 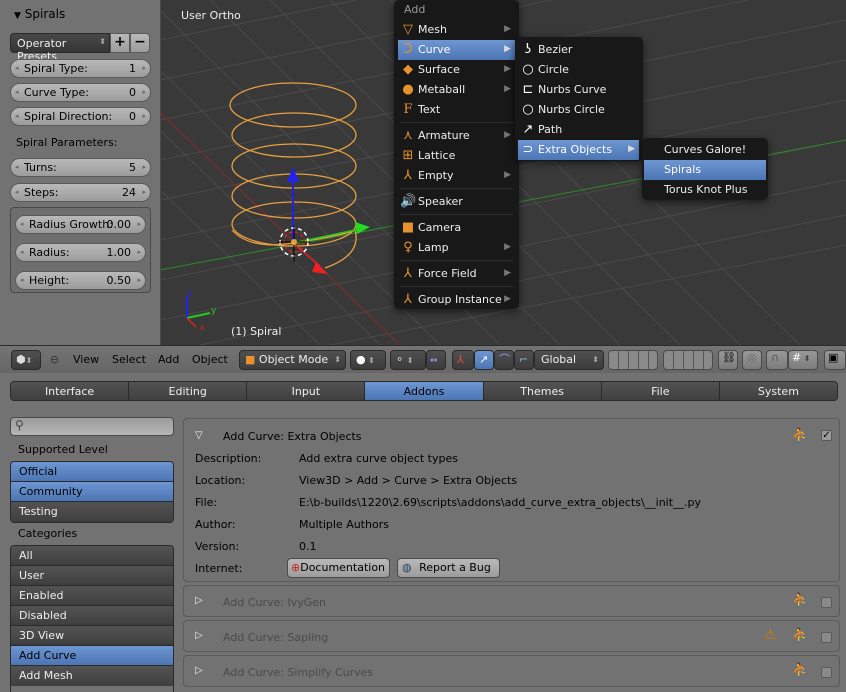 I want to click on menu-item-bezier: ʖ Bezier, so click(x=578, y=50).